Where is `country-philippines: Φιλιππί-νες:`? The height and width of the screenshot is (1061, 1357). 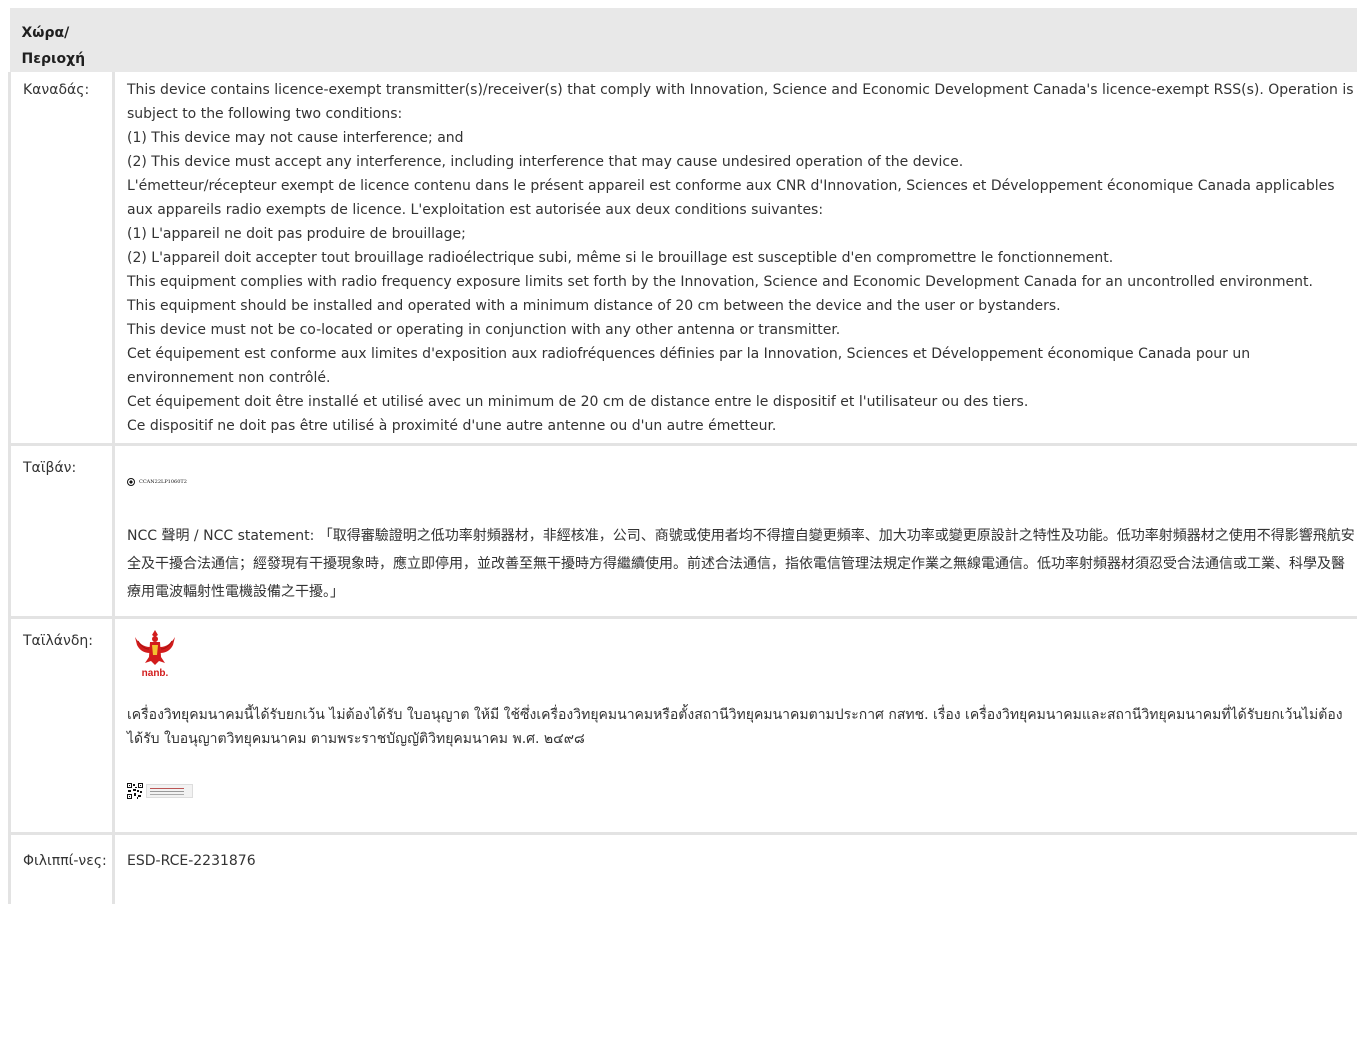 country-philippines: Φιλιππί-νες: is located at coordinates (61, 868).